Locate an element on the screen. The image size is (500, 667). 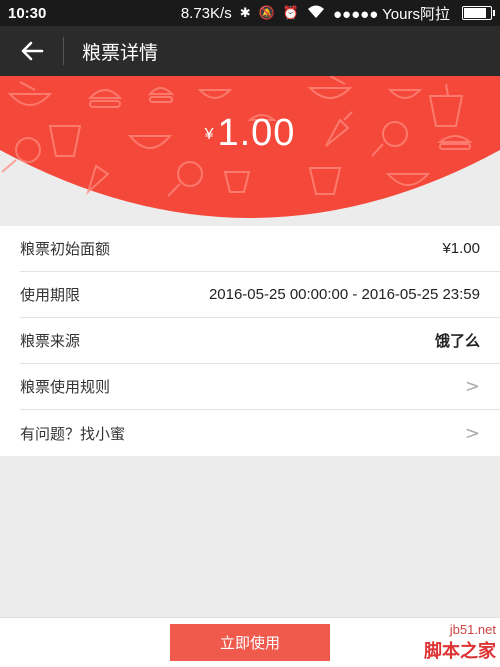
bottom-bar: 立即使用 jb51.net 脚本之家 is located at coordinates (250, 642).